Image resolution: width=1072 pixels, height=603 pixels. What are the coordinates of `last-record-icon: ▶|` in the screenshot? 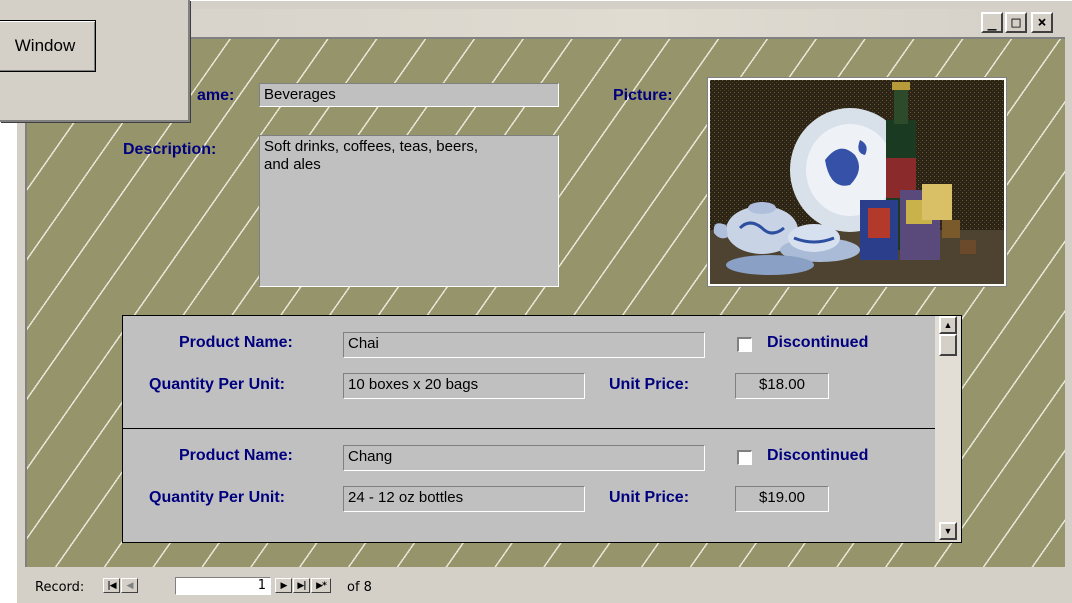 It's located at (301, 585).